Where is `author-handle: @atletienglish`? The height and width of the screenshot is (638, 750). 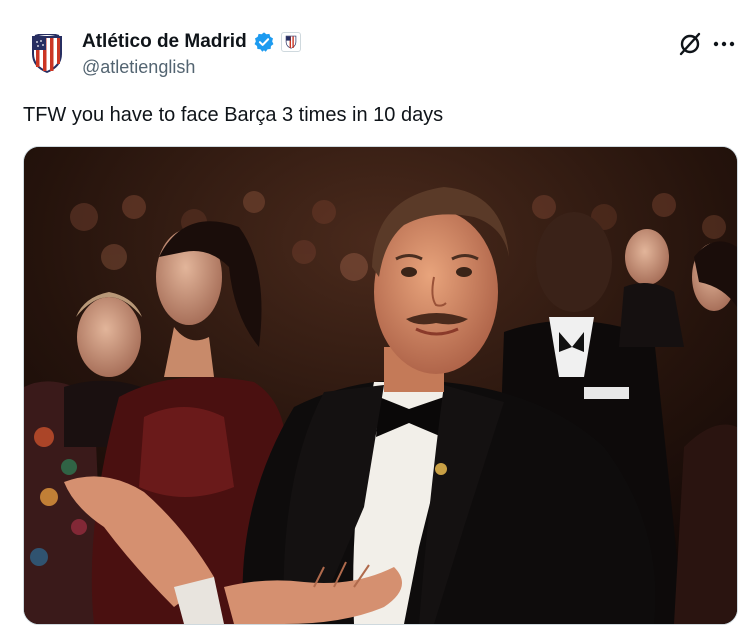
author-handle: @atletienglish is located at coordinates (138, 67).